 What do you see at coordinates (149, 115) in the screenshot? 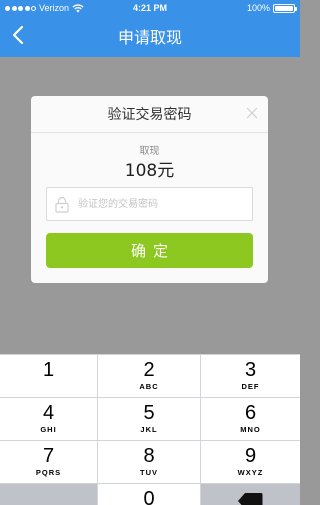
I see `dialog-title: 验证交易密码` at bounding box center [149, 115].